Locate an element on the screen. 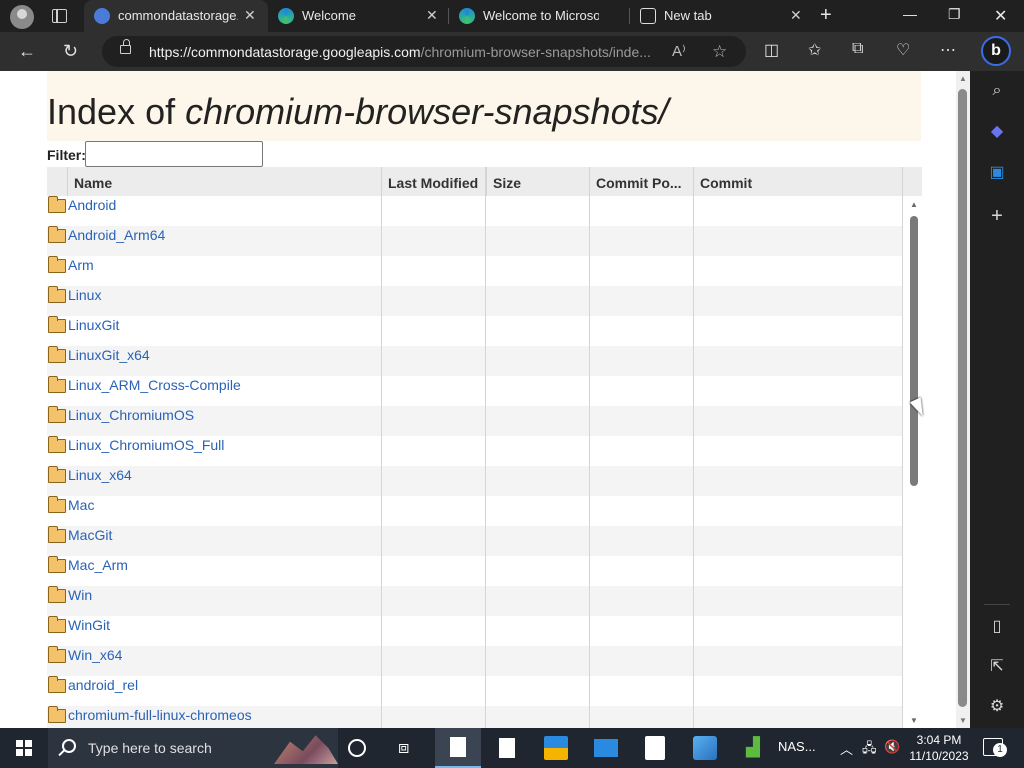 This screenshot has height=768, width=1024. taskbar-search: Type here to search is located at coordinates (193, 748).